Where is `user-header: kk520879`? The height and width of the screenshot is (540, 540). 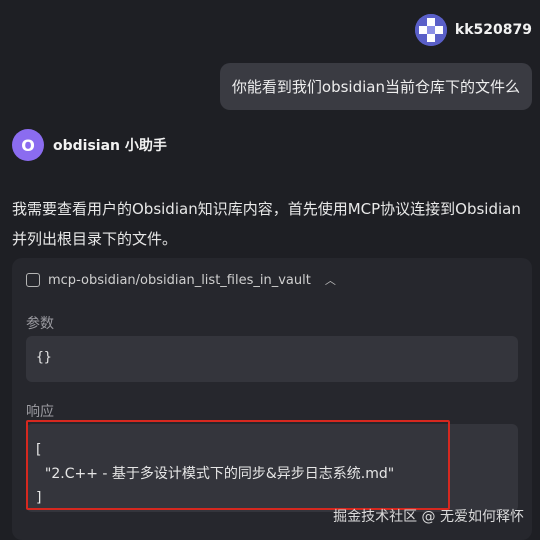
user-header: kk520879 is located at coordinates (473, 30).